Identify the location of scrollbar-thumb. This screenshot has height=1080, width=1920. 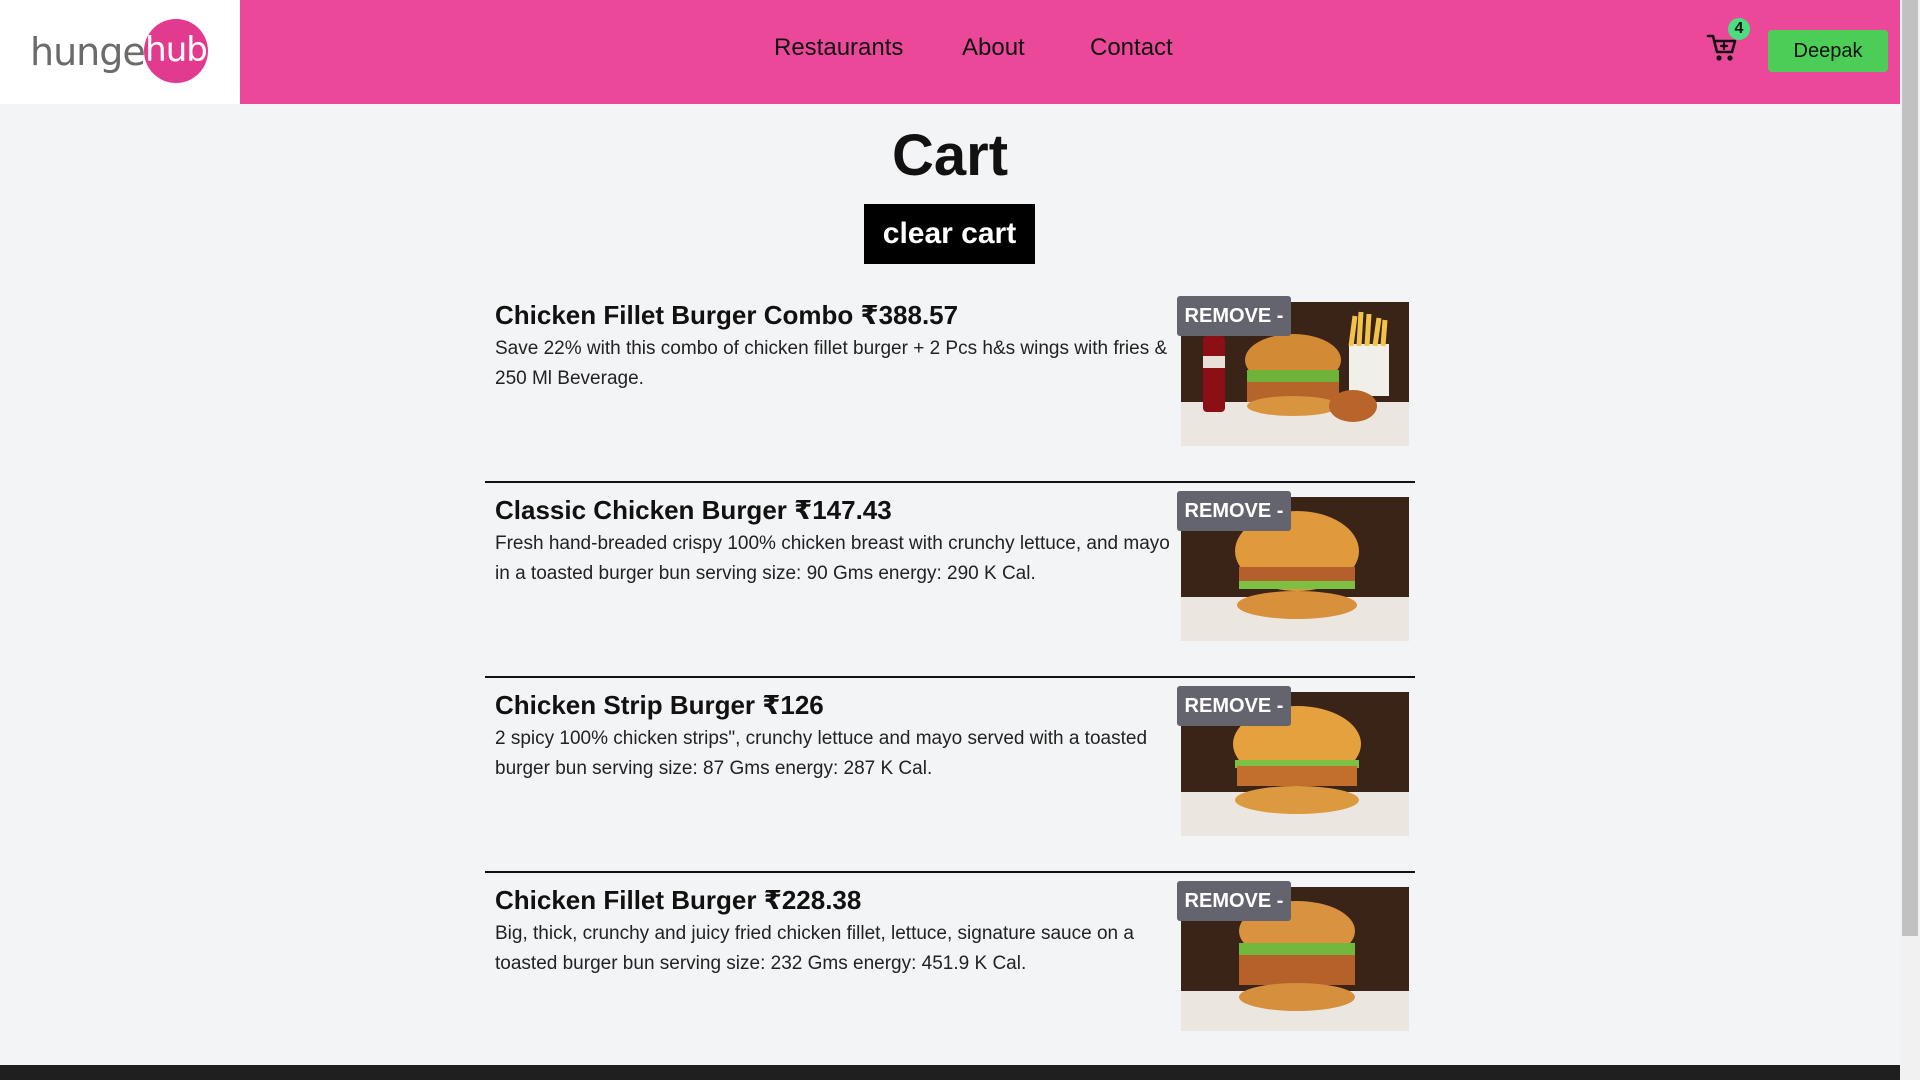
(1910, 468).